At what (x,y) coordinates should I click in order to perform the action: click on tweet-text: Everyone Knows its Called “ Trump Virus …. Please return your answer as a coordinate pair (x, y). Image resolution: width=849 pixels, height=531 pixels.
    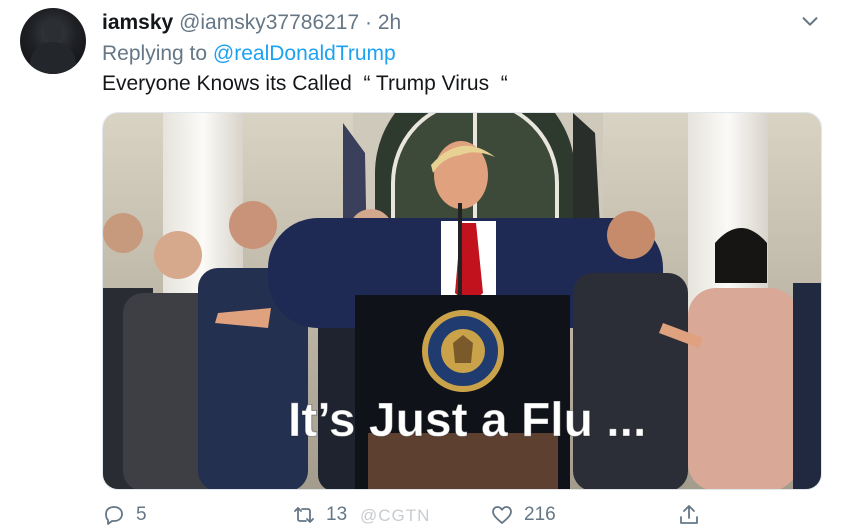
    Looking at the image, I should click on (305, 83).